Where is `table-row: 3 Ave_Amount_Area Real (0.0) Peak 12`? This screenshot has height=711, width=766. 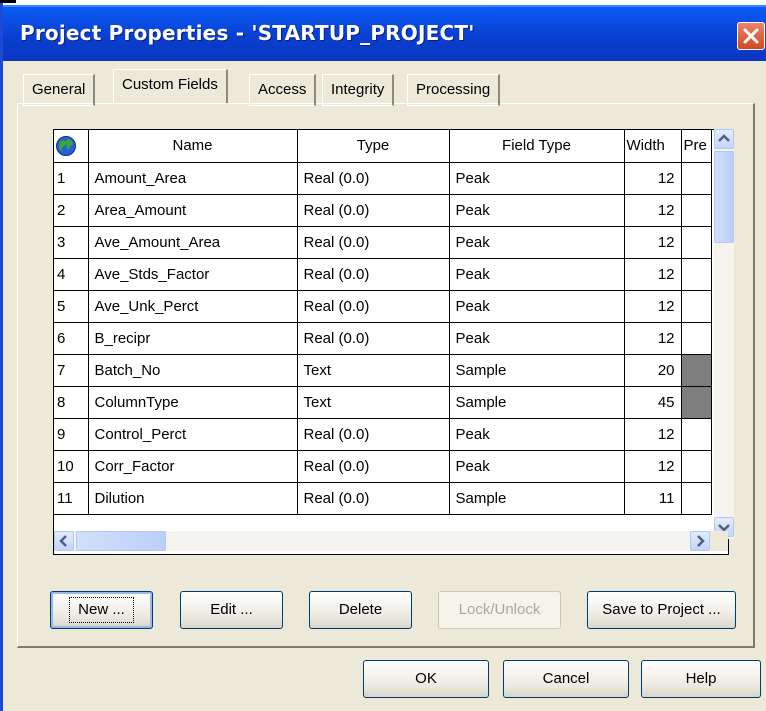
table-row: 3 Ave_Amount_Area Real (0.0) Peak 12 is located at coordinates (383, 242).